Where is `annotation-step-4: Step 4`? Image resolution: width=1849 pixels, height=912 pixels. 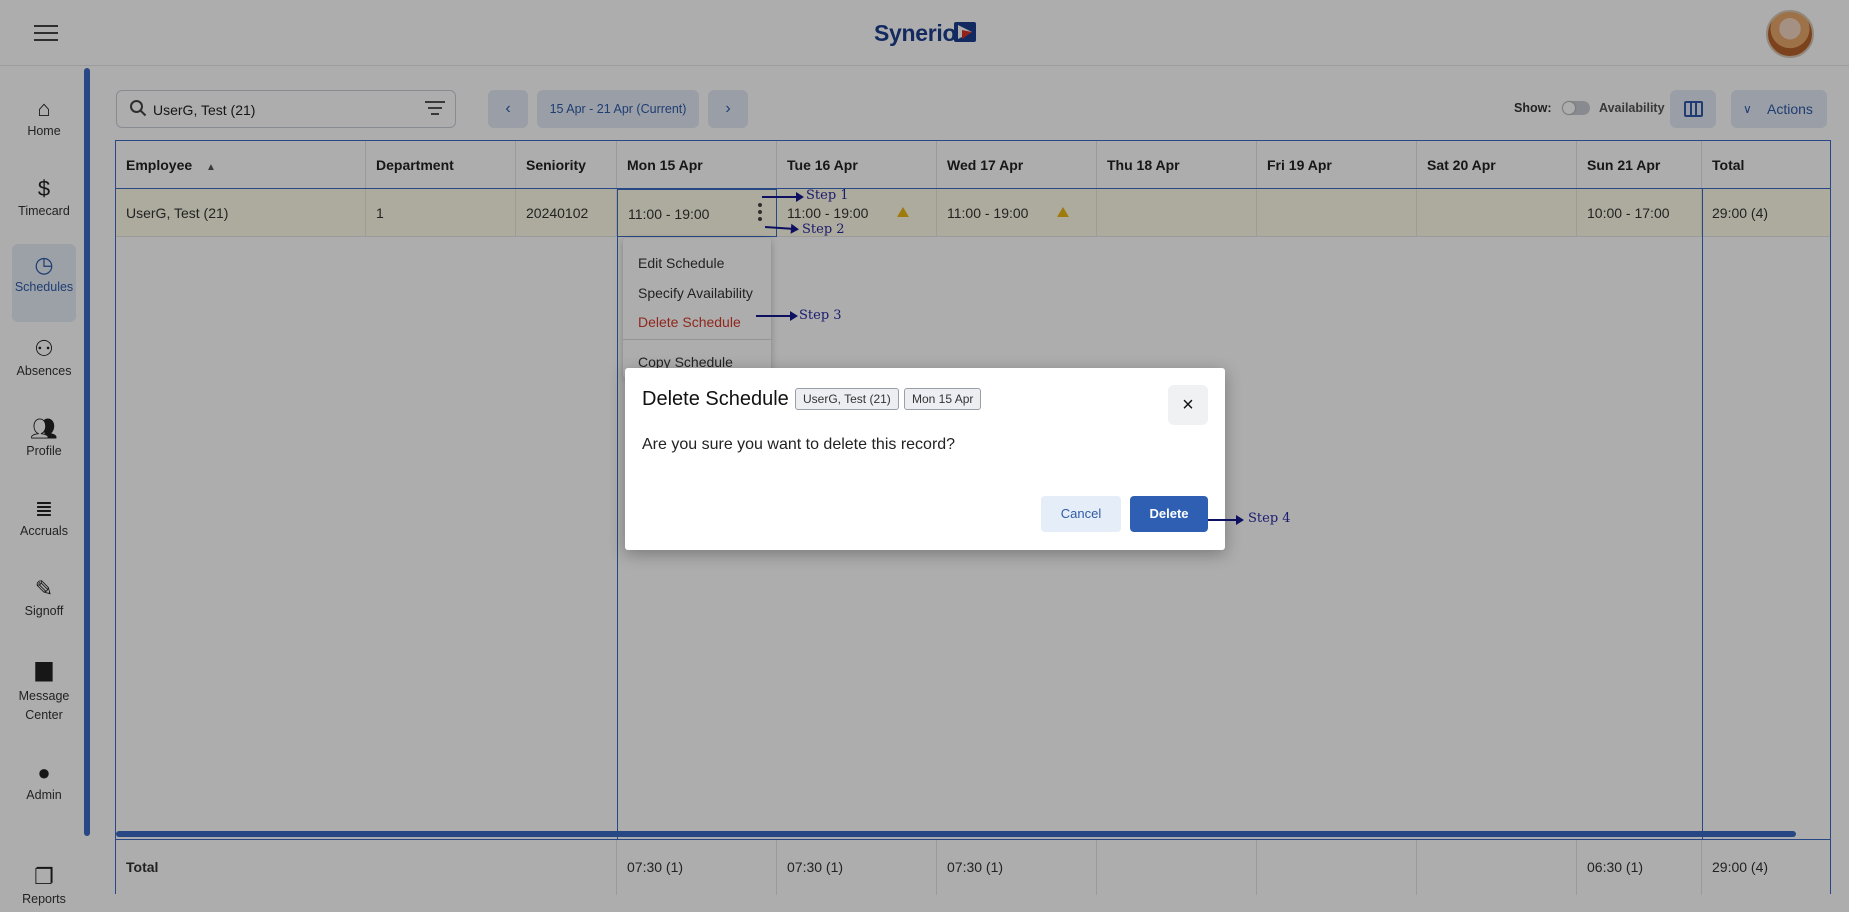 annotation-step-4: Step 4 is located at coordinates (1269, 518).